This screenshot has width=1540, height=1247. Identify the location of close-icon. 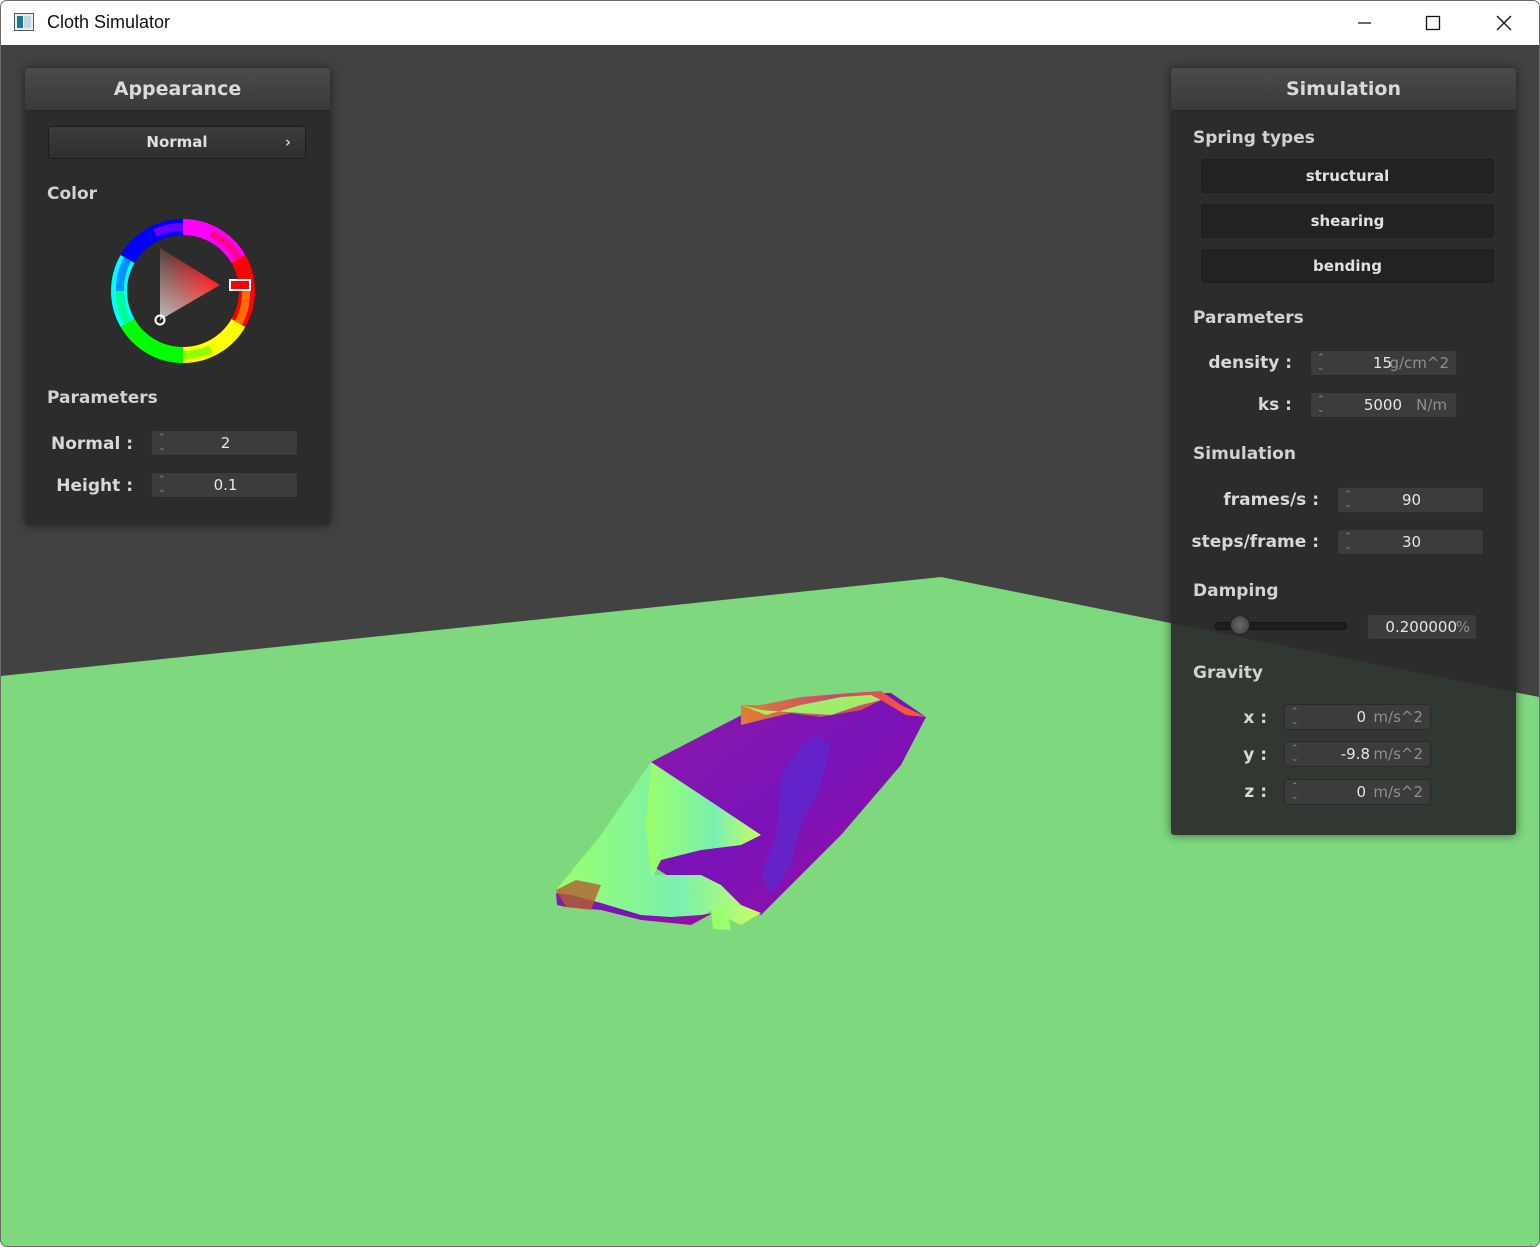
(1504, 23).